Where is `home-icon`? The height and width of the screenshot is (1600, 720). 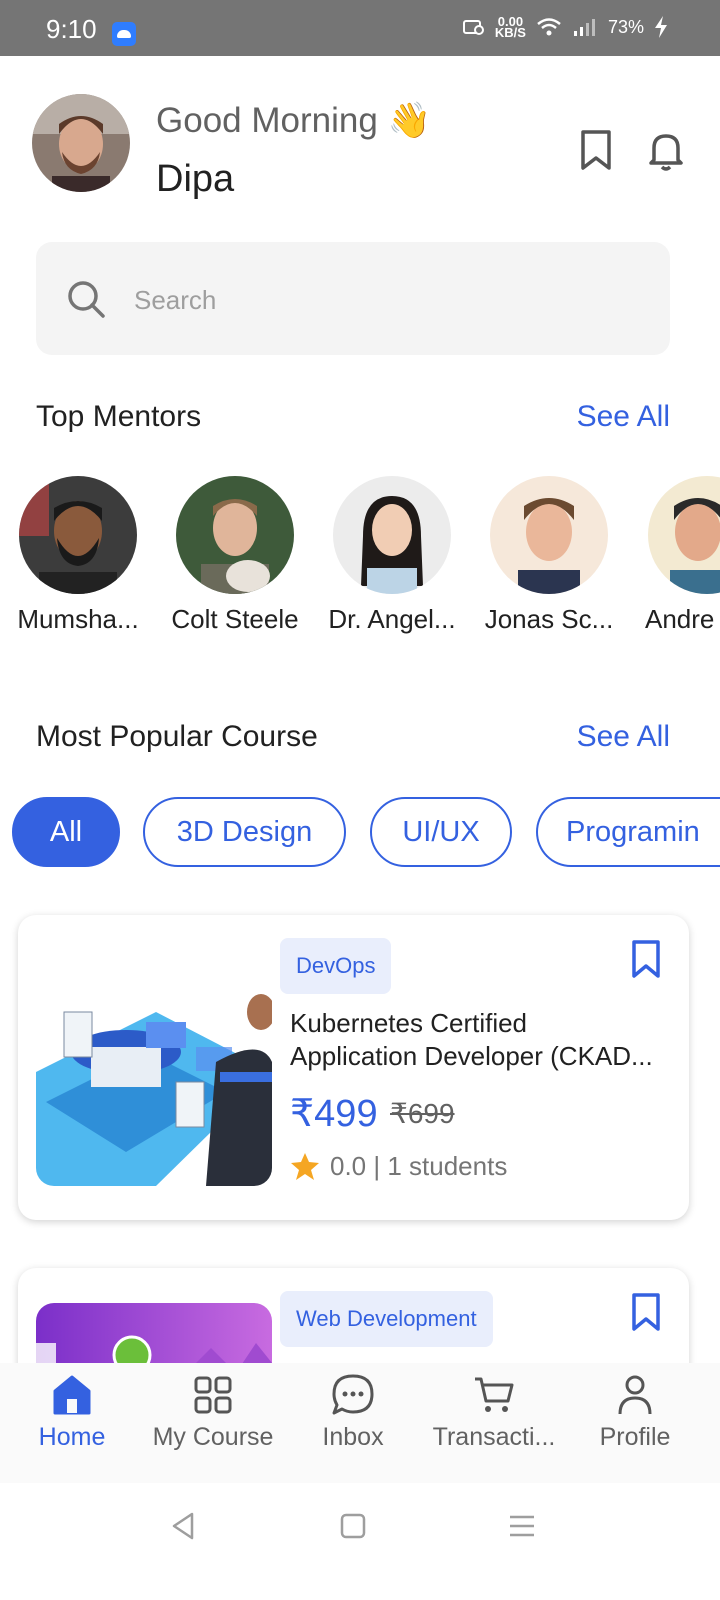
home-icon is located at coordinates (72, 1395).